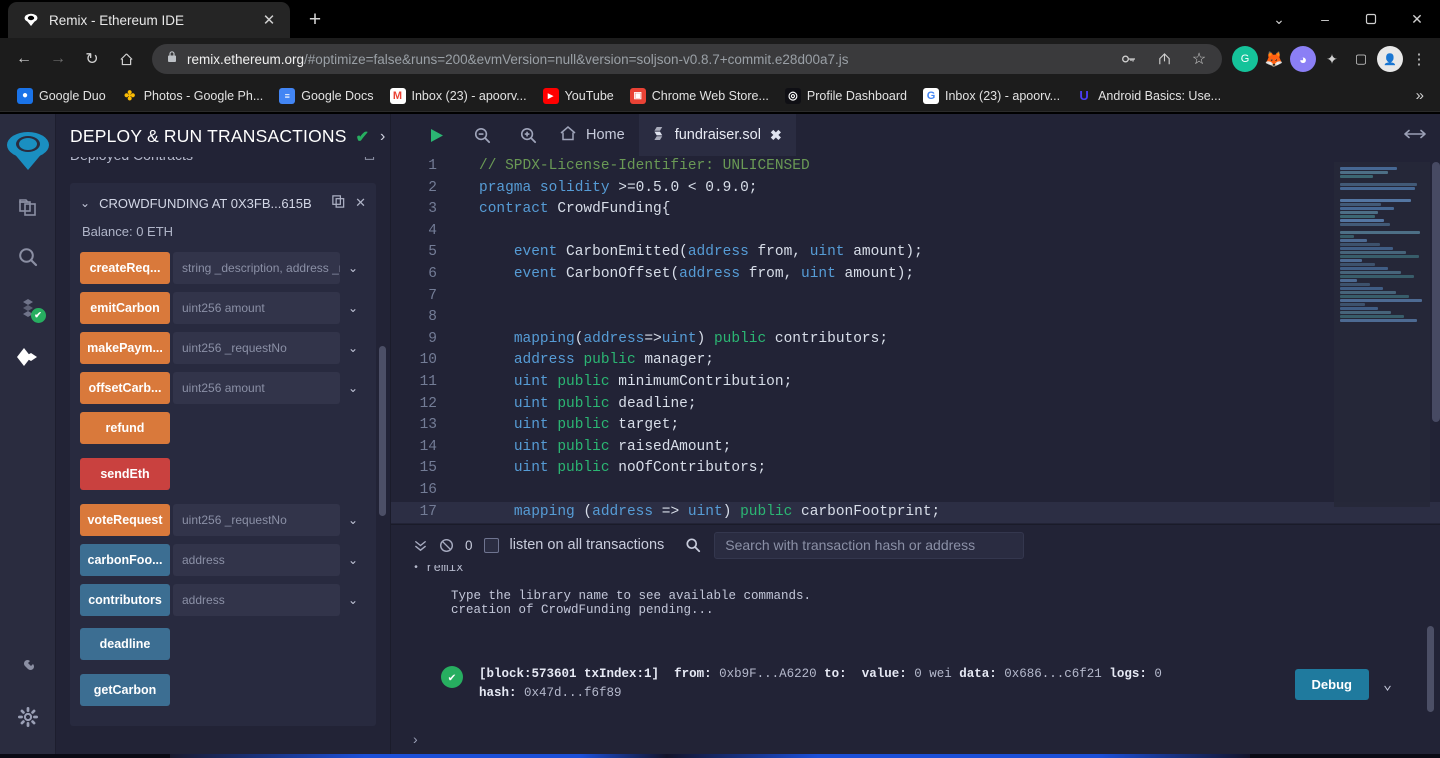 This screenshot has width=1440, height=758. What do you see at coordinates (432, 273) in the screenshot?
I see `line-number: 6` at bounding box center [432, 273].